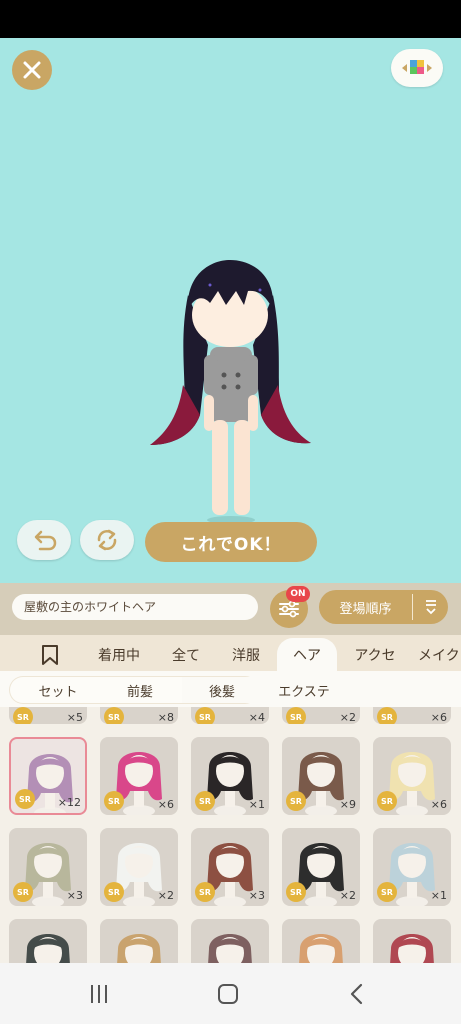 The width and height of the screenshot is (461, 1024). What do you see at coordinates (69, 802) in the screenshot?
I see `item-count: ×12` at bounding box center [69, 802].